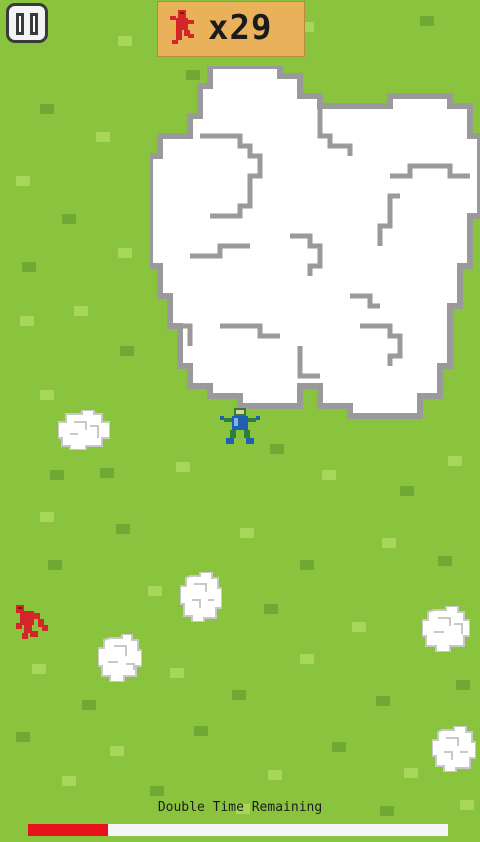  What do you see at coordinates (238, 830) in the screenshot?
I see `timer-bar` at bounding box center [238, 830].